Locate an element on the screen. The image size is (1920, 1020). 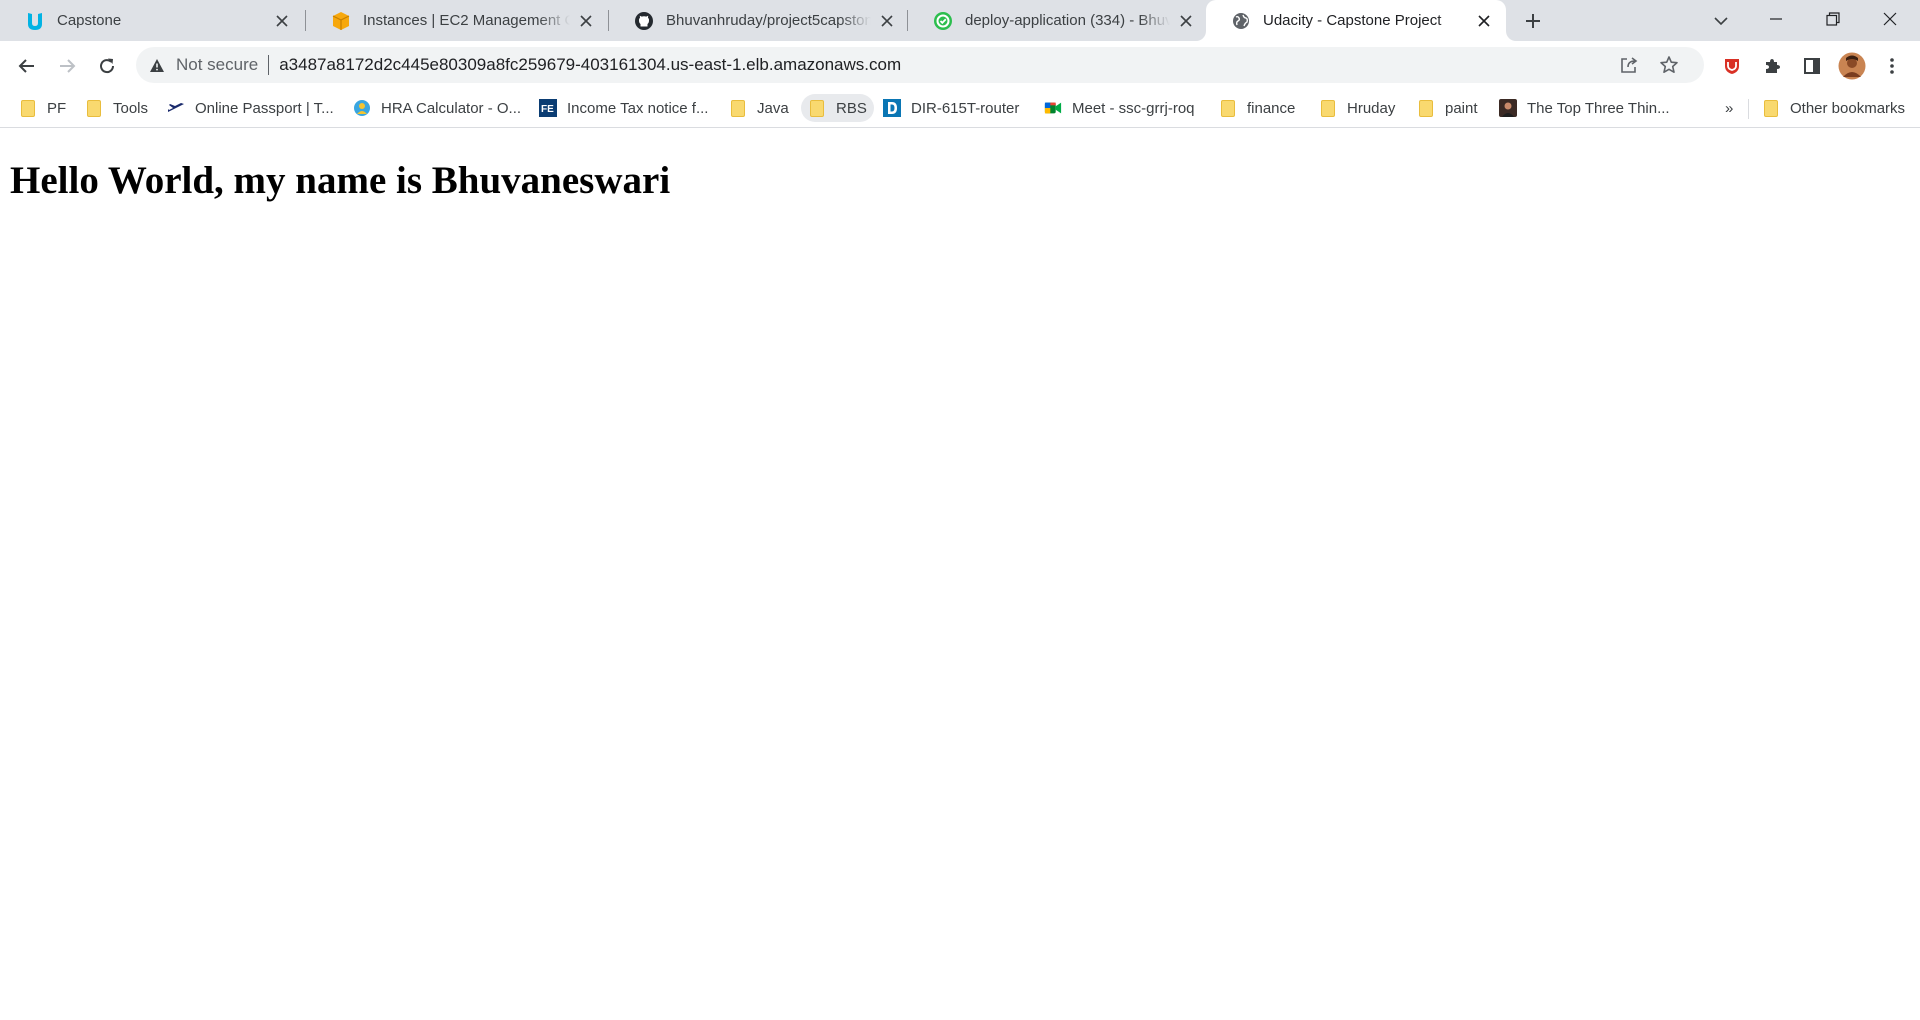
tab-search-button is located at coordinates (1721, 21).